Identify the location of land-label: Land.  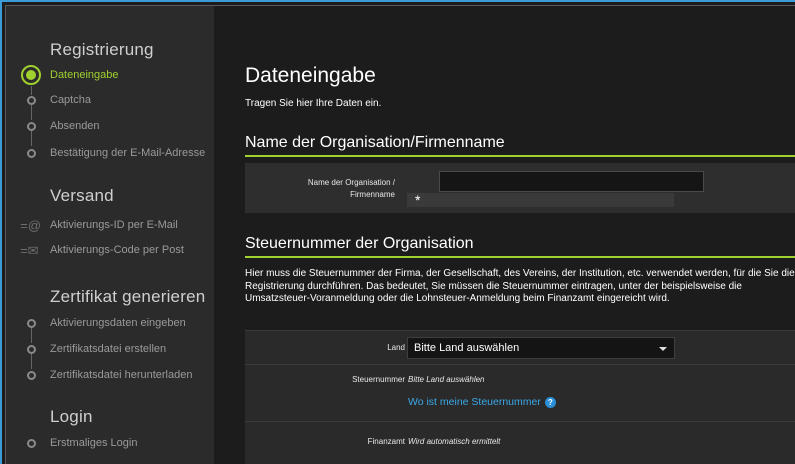
(396, 347).